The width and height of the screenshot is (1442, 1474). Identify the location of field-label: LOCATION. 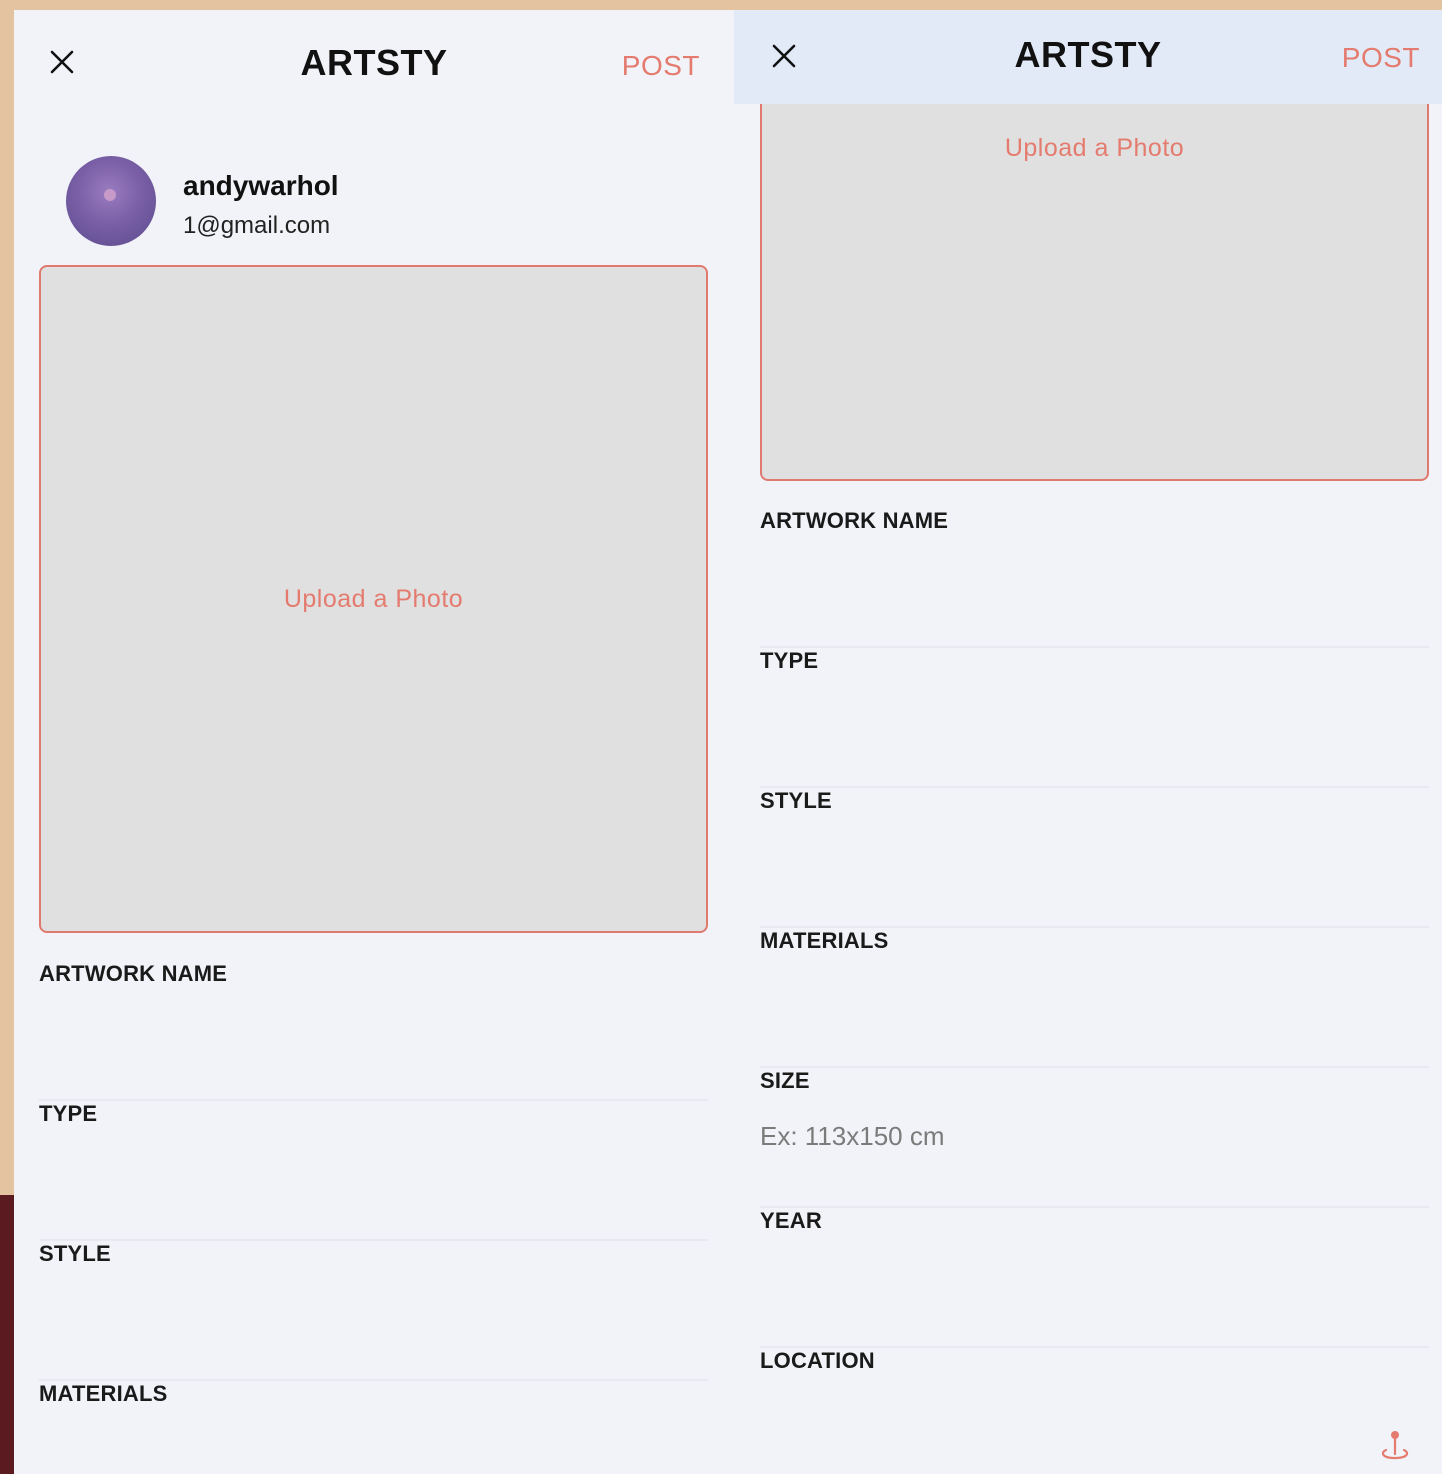
(817, 1360).